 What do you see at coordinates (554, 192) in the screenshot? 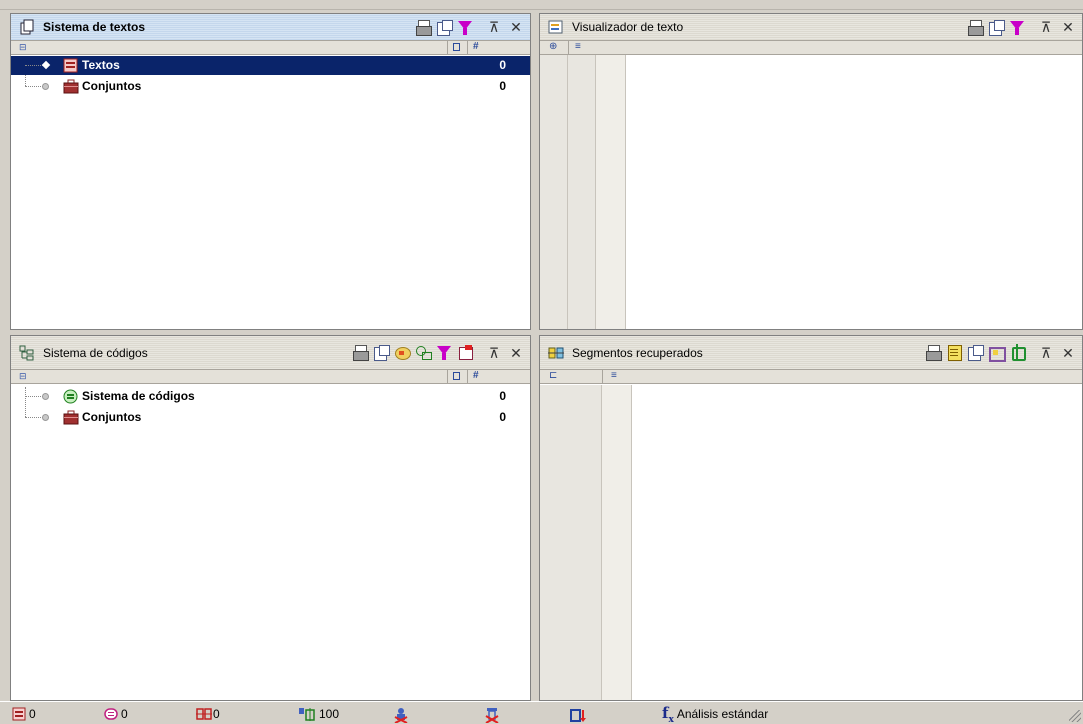
I see `code-gutter` at bounding box center [554, 192].